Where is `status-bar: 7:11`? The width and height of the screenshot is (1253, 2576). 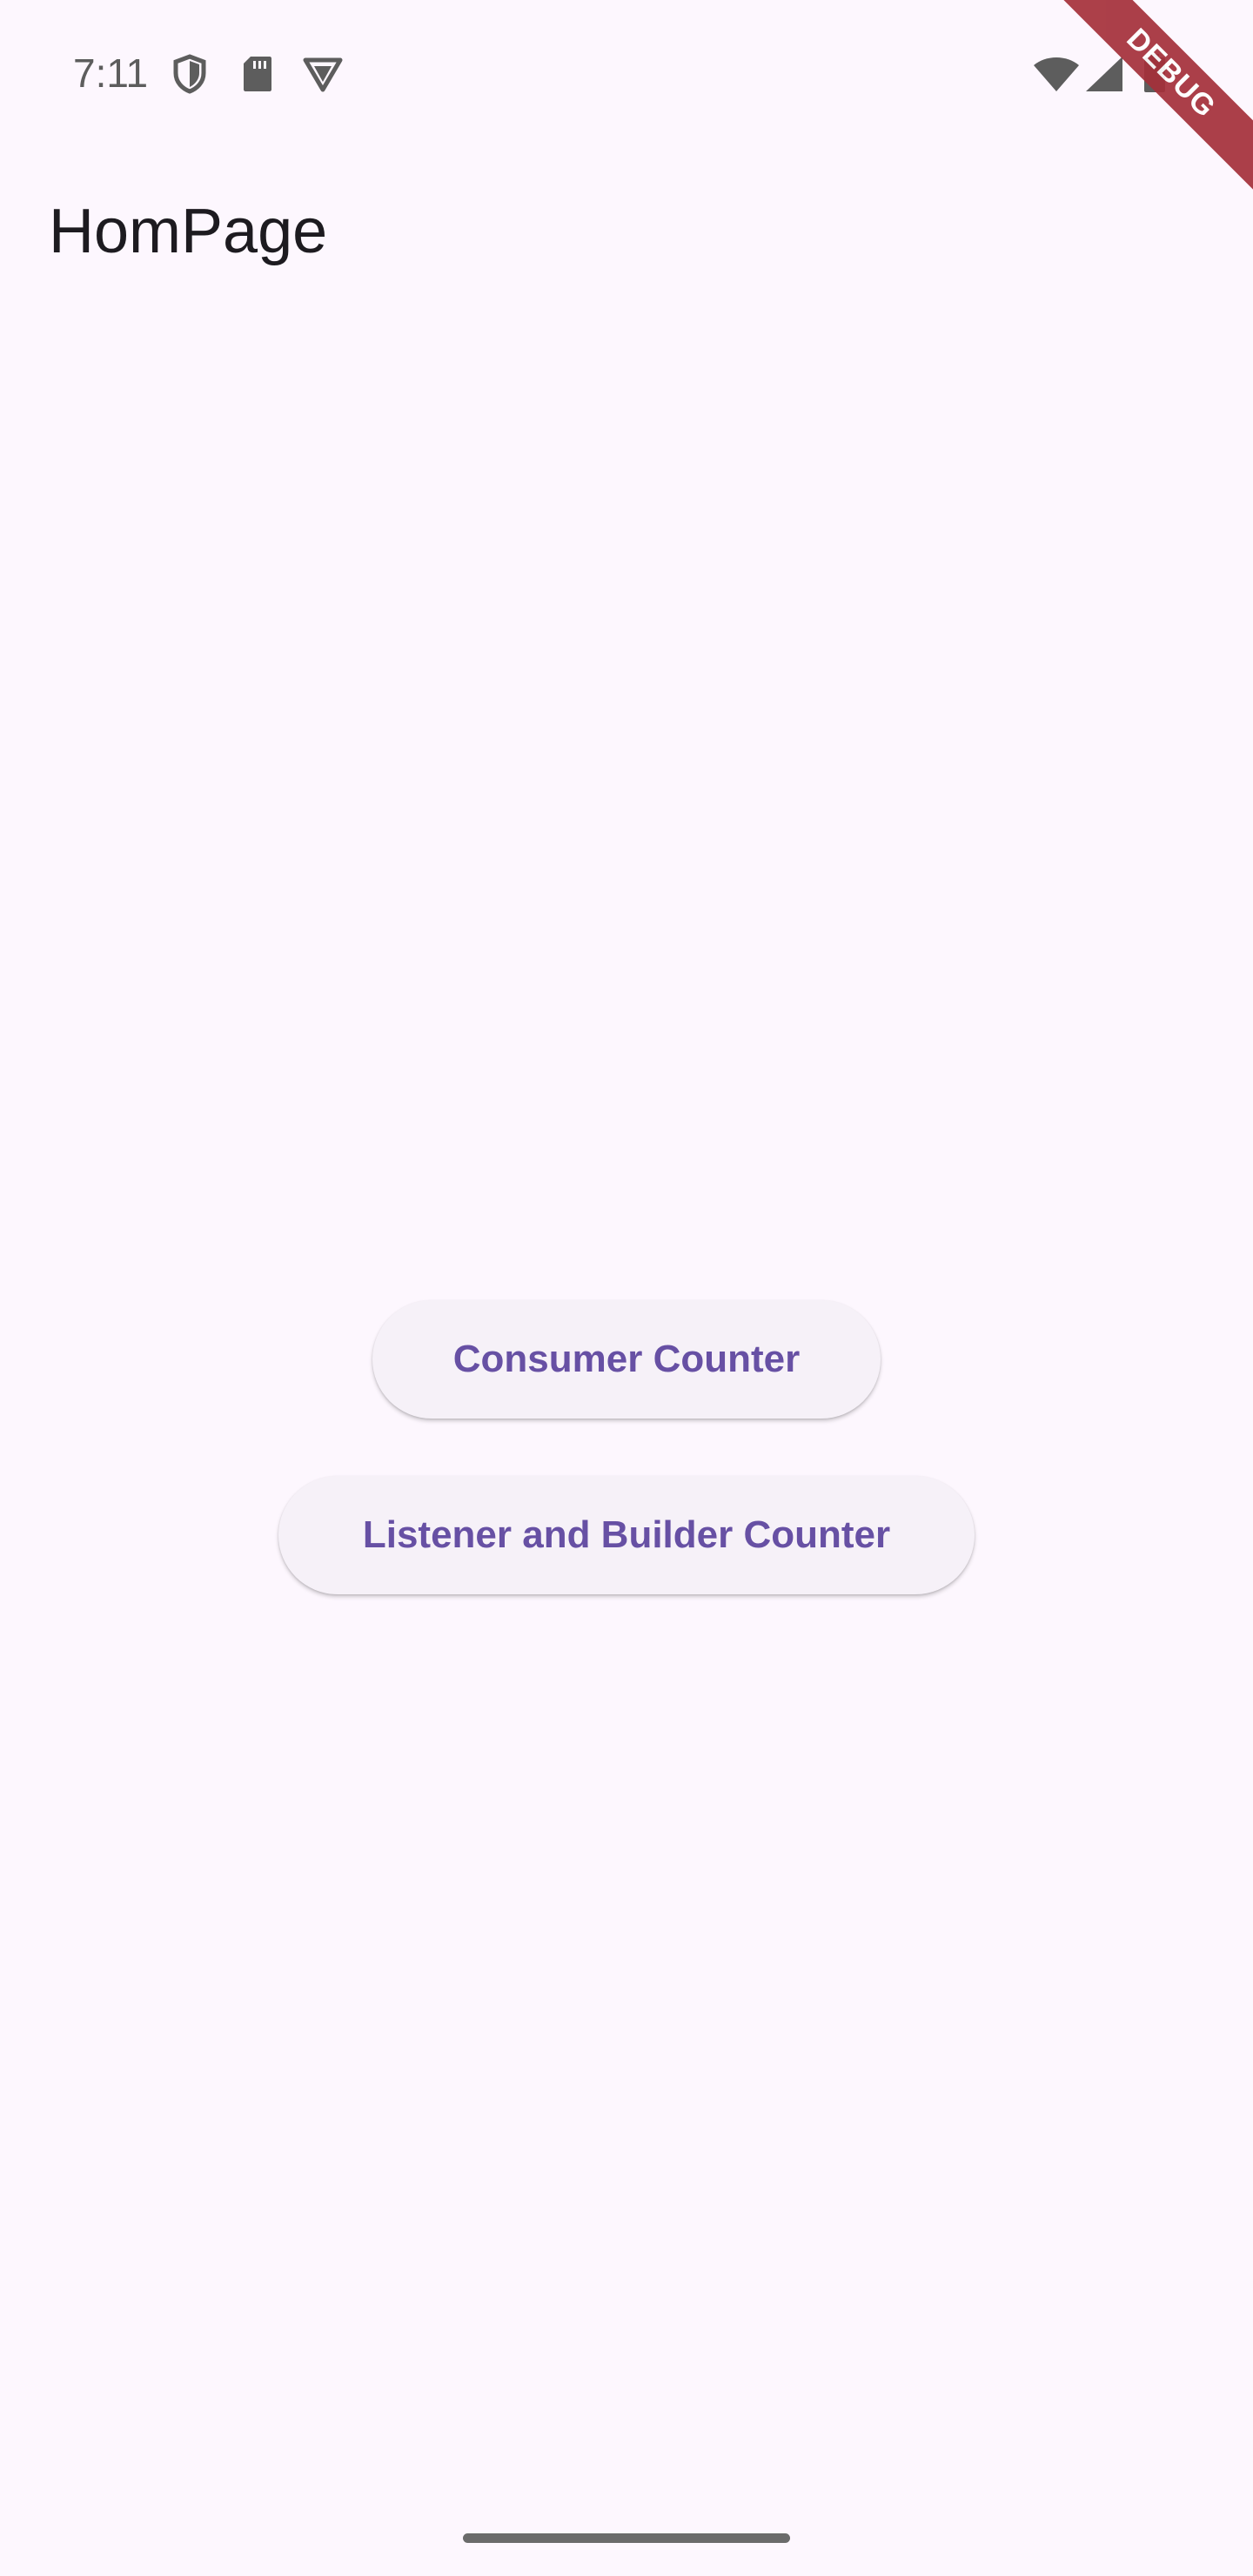
status-bar: 7:11 is located at coordinates (626, 74).